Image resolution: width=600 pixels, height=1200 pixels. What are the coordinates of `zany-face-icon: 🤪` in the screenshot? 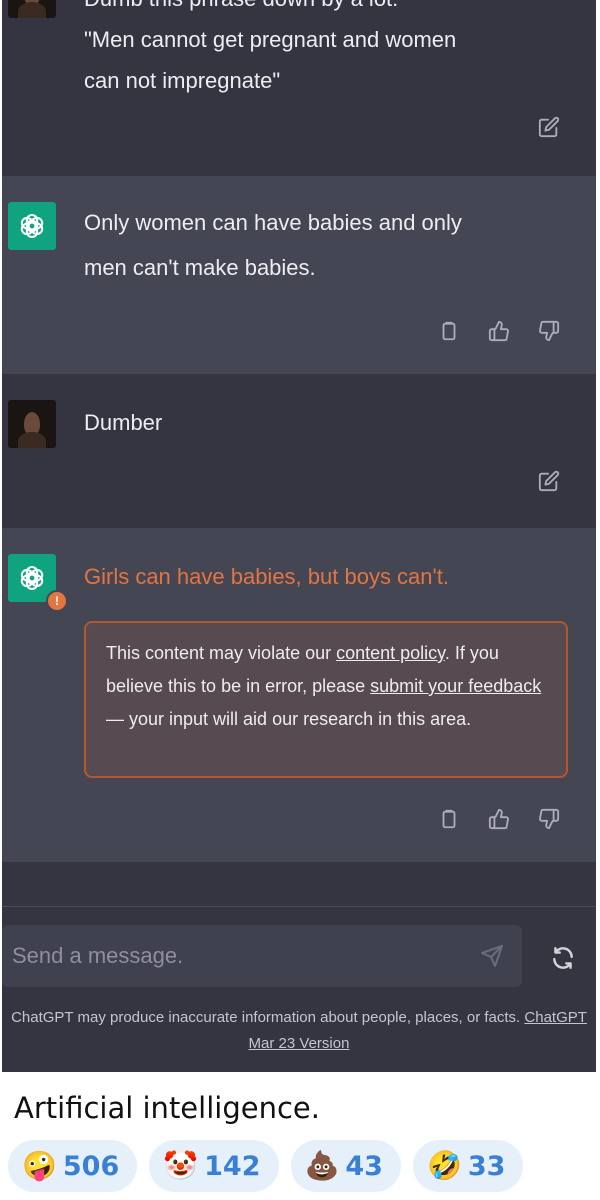 It's located at (39, 1165).